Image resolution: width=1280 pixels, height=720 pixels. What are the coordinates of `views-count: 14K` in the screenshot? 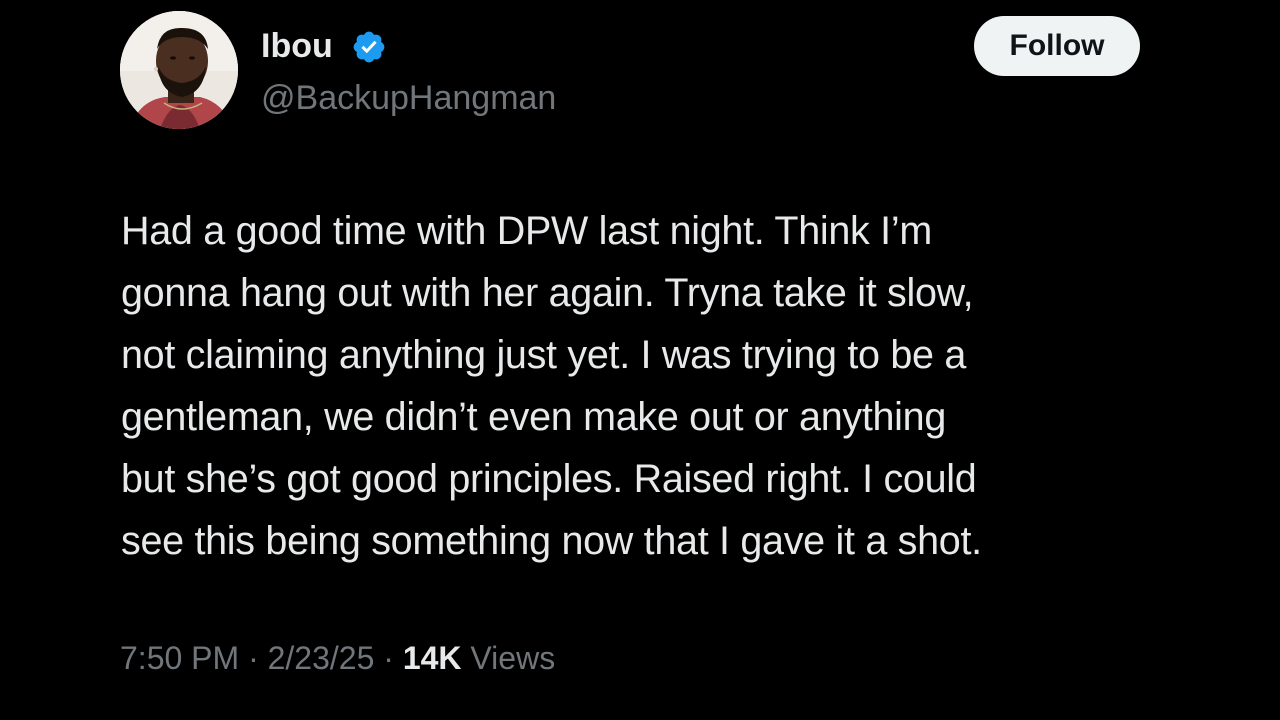 It's located at (432, 658).